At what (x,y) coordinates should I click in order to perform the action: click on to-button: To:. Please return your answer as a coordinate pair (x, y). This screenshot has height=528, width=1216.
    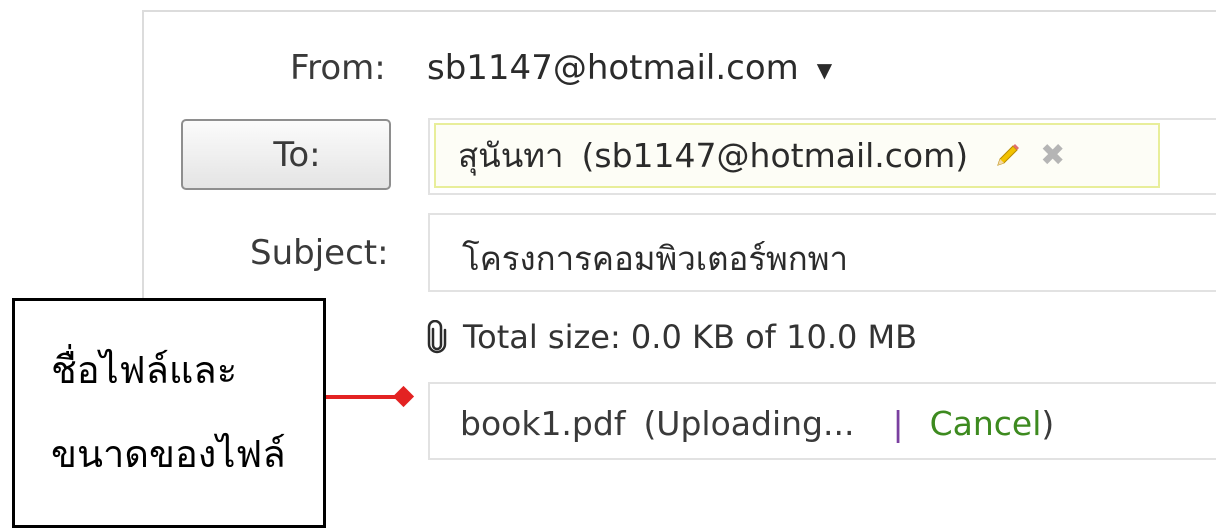
    Looking at the image, I should click on (286, 154).